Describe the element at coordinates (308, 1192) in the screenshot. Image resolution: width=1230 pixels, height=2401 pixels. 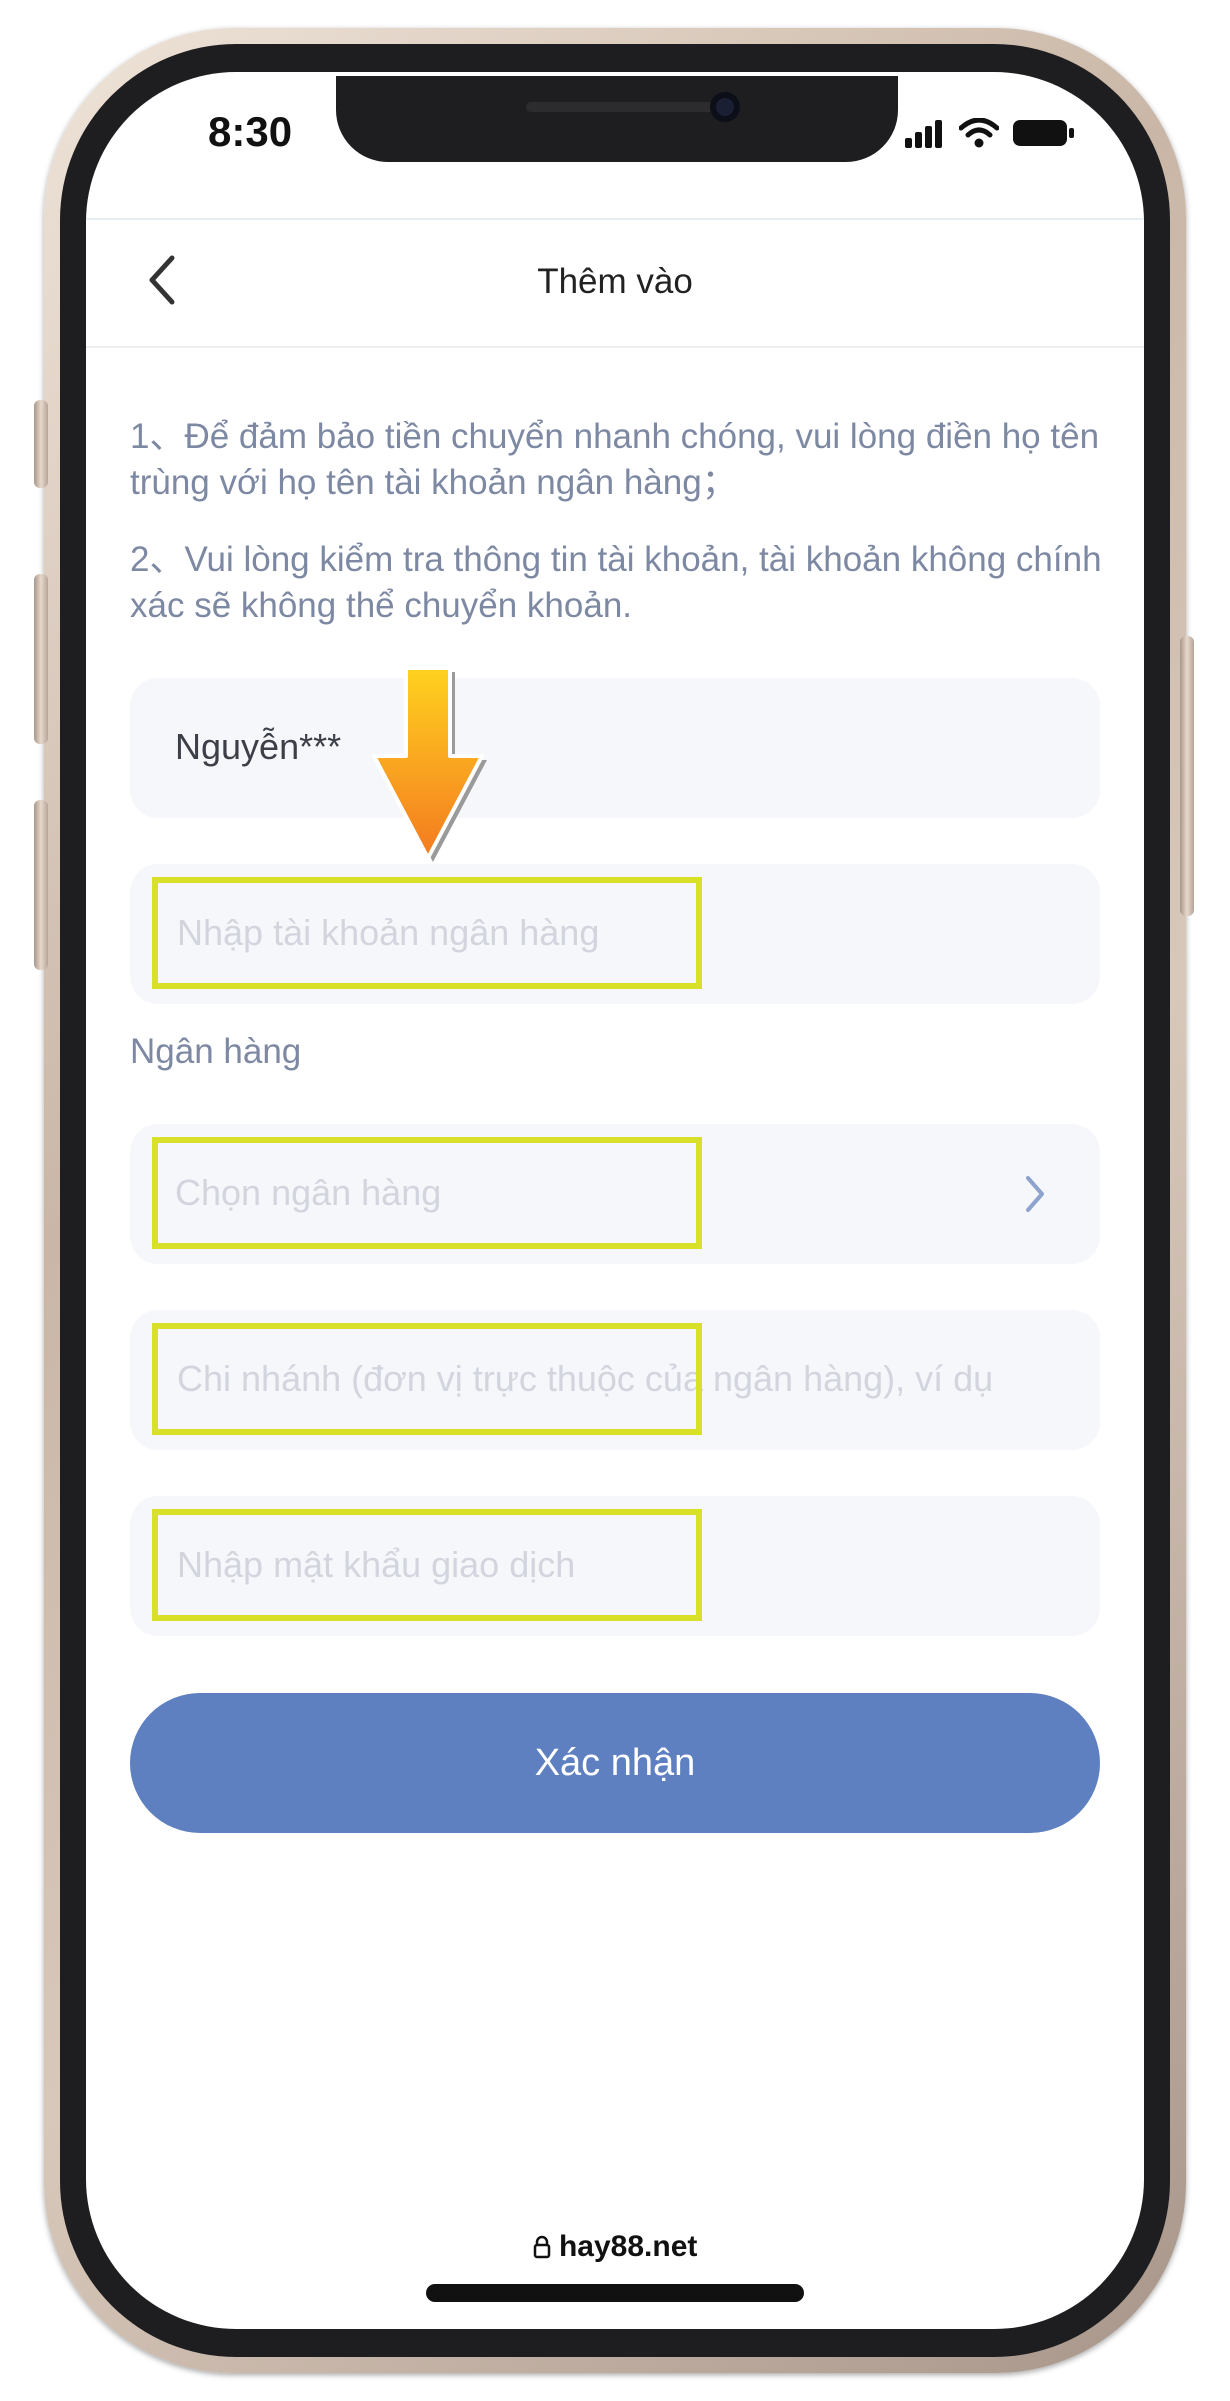
I see `bank-select-placeholder: Chọn ngân hàng` at that location.